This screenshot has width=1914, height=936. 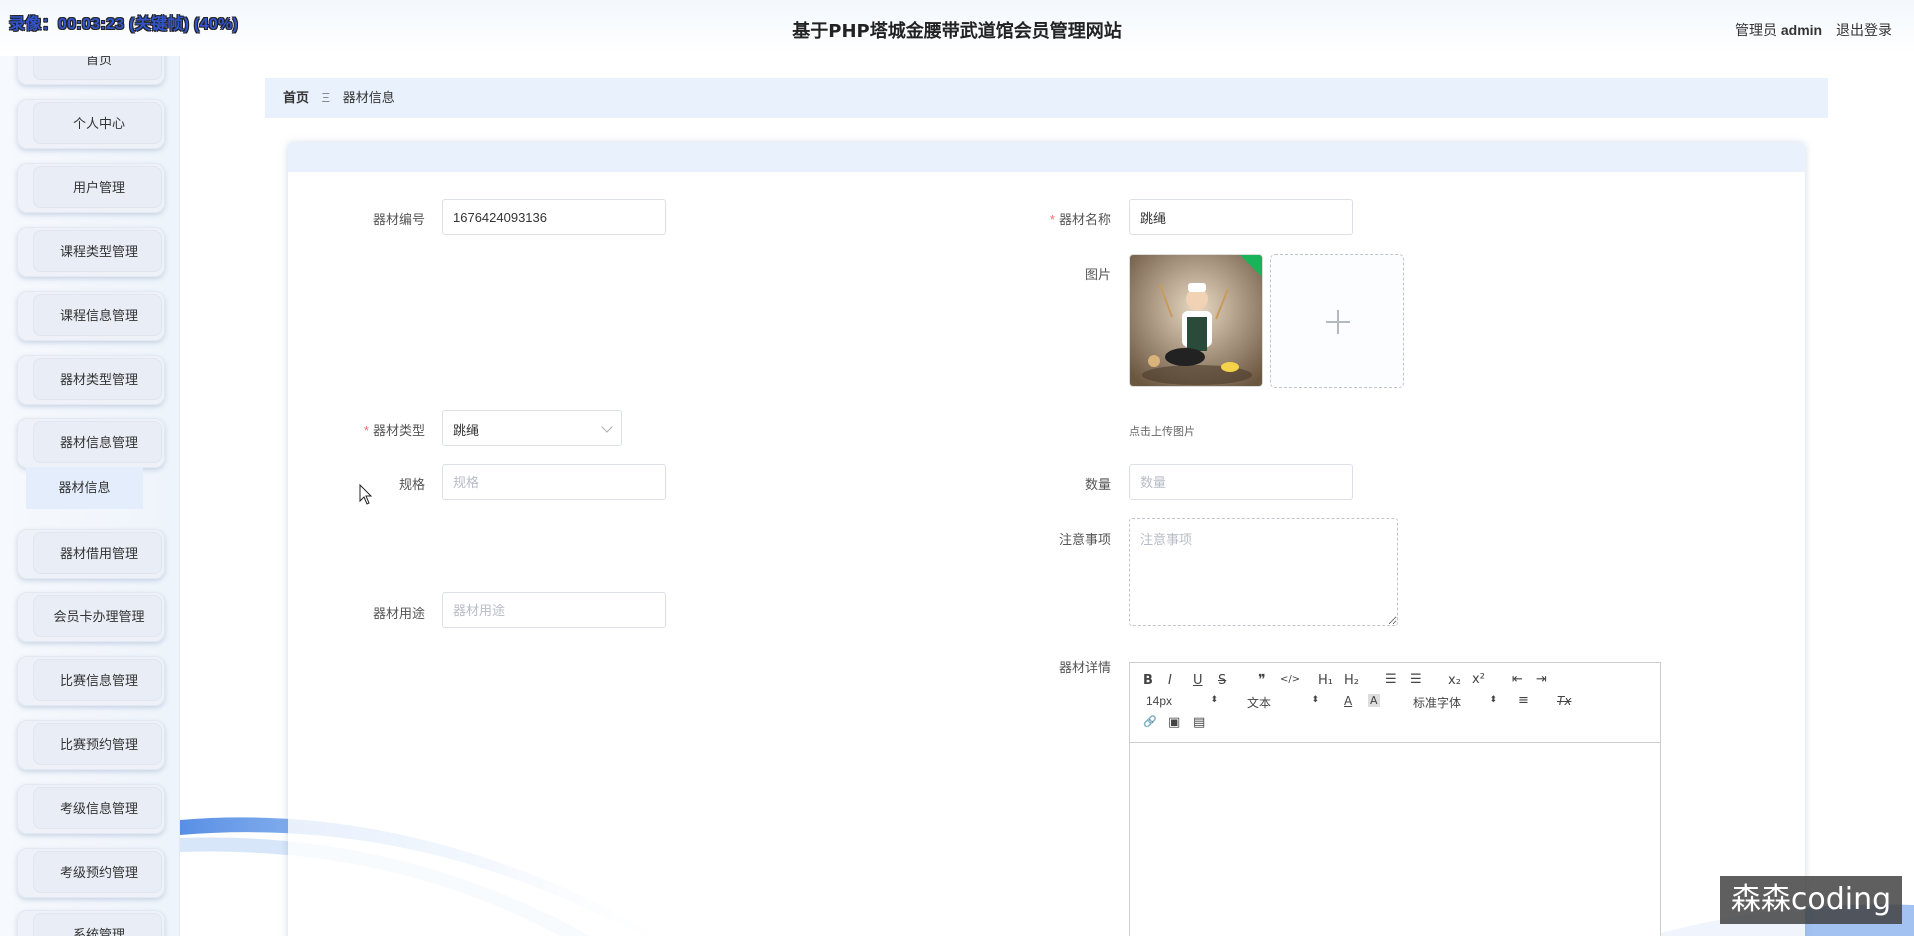 I want to click on chevron-down-icon, so click(x=607, y=427).